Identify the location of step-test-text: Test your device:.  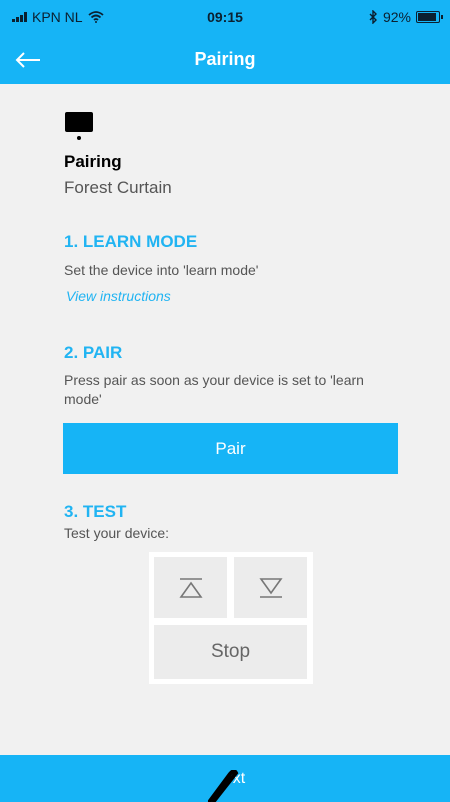
(117, 533).